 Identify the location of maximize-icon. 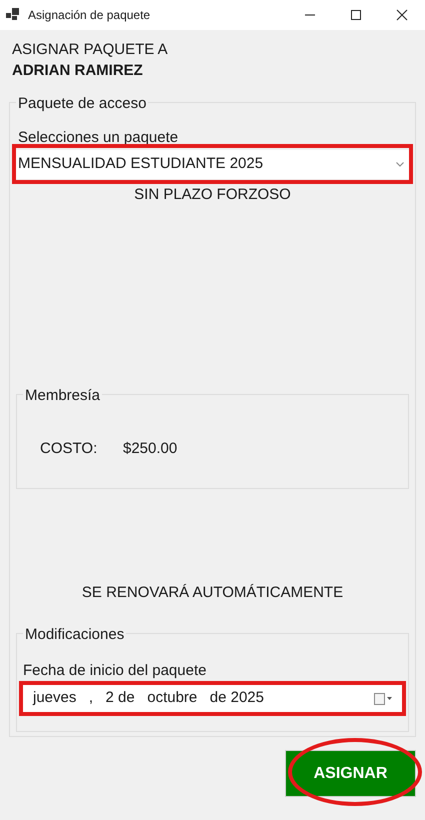
(356, 15).